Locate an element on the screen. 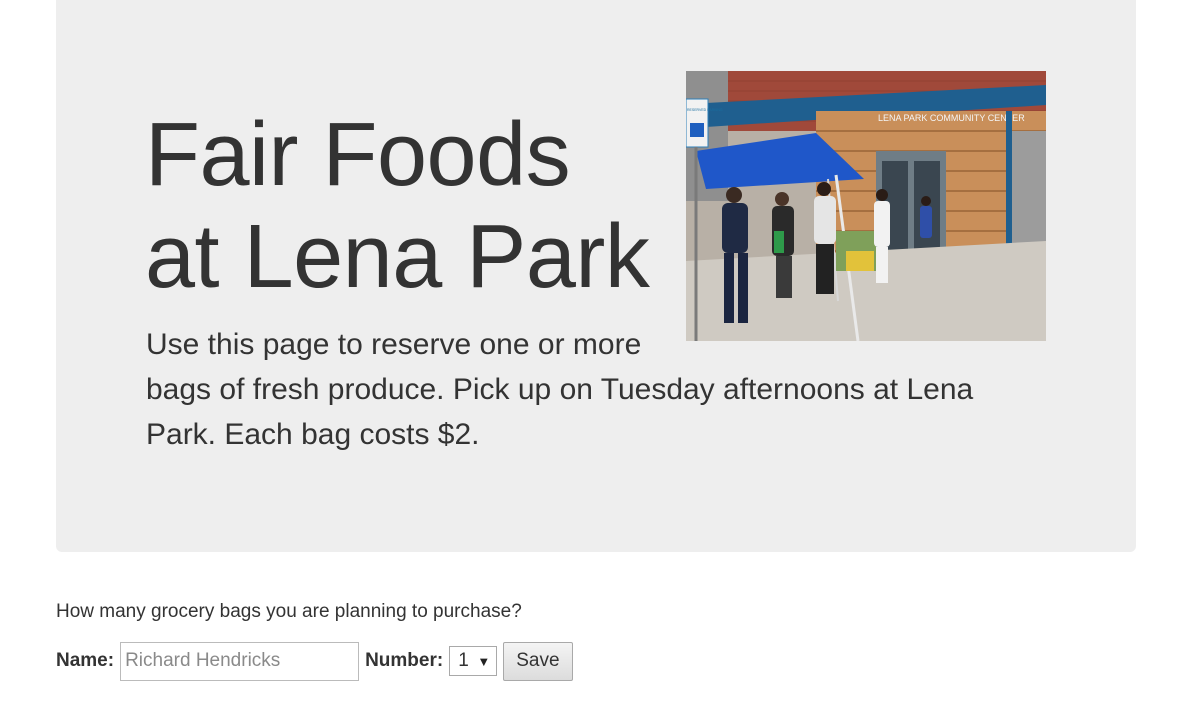 This screenshot has height=724, width=1190. photo-sign: LENA PARK COMMUNITY CENTER is located at coordinates (951, 118).